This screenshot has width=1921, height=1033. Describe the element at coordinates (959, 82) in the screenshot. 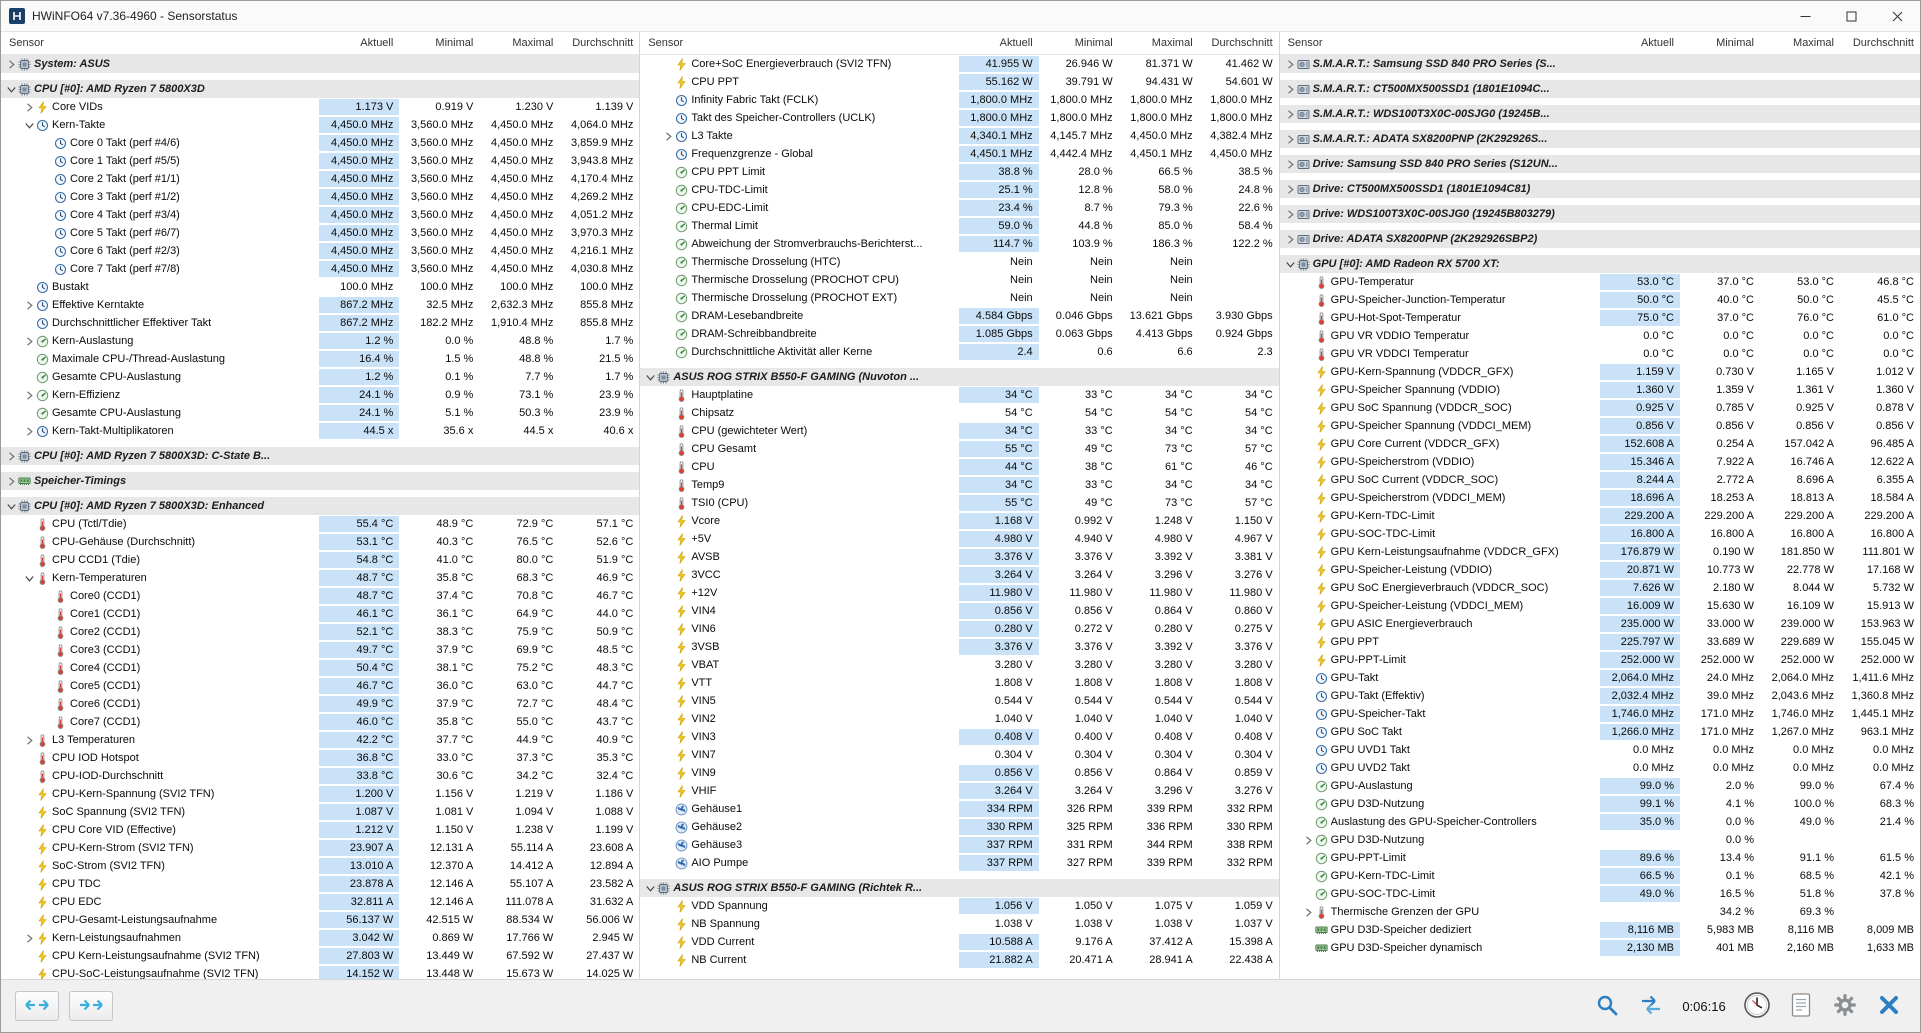

I see `sensor-row: CPU PPT 55.162 W 39.791 W 94.431 W 54.601 W` at that location.